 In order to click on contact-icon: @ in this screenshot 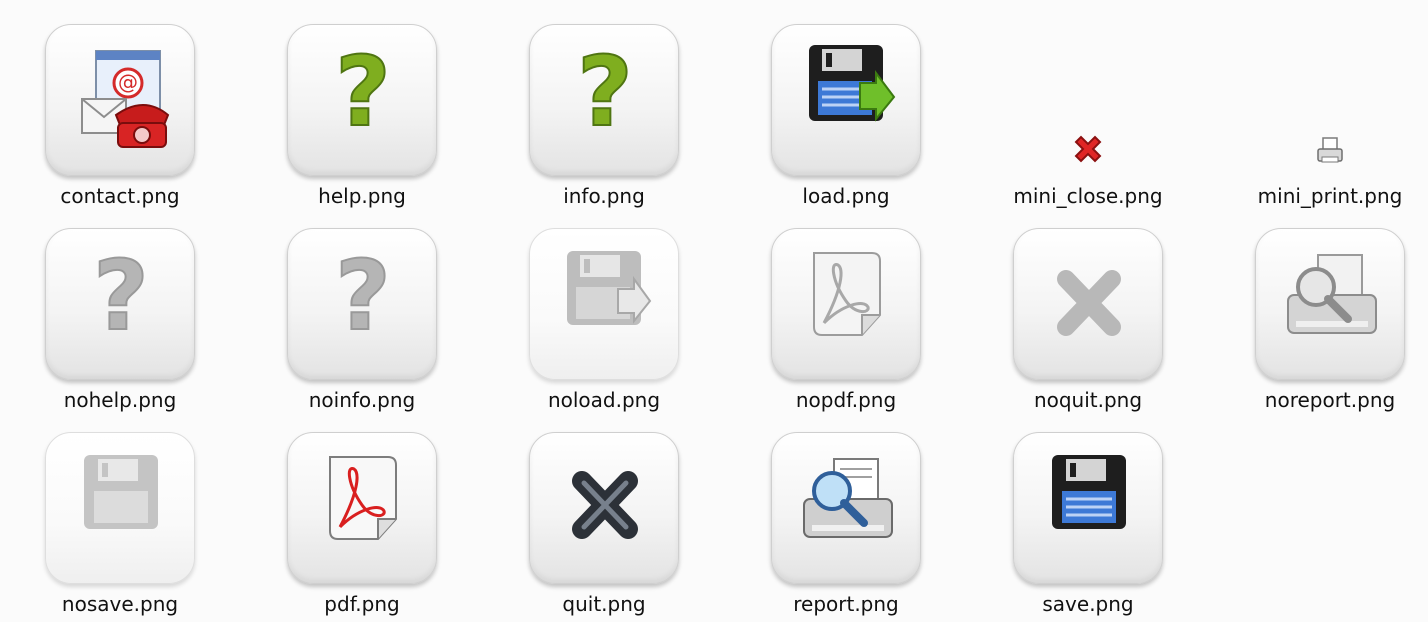, I will do `click(125, 99)`.